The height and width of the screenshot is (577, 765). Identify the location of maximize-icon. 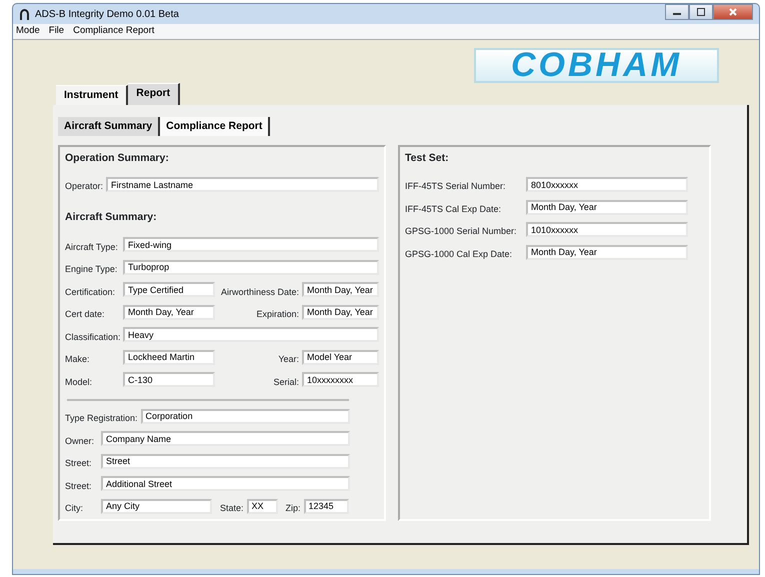
(701, 12).